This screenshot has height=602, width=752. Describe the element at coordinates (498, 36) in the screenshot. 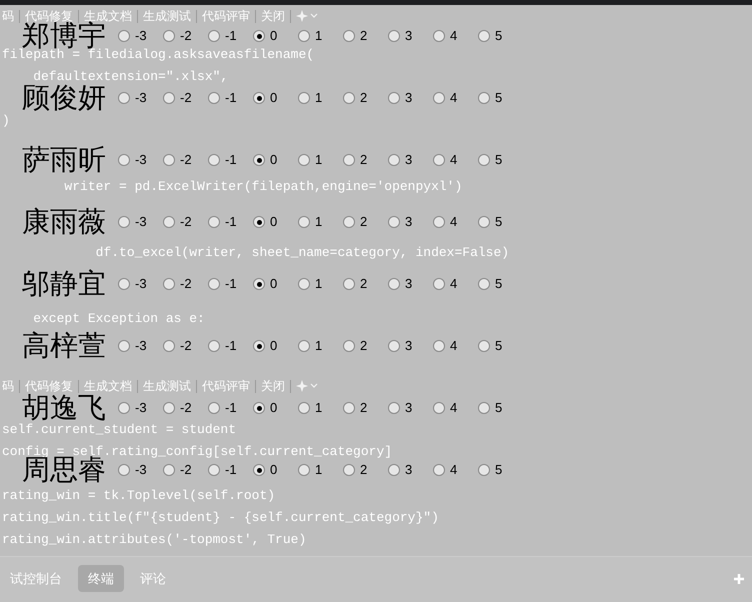

I see `radio-label: 5` at that location.